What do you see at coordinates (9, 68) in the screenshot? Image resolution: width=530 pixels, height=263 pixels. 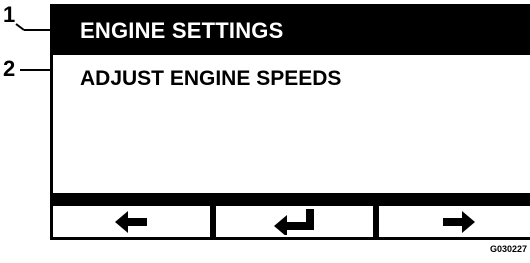 I see `callout-2: 2` at bounding box center [9, 68].